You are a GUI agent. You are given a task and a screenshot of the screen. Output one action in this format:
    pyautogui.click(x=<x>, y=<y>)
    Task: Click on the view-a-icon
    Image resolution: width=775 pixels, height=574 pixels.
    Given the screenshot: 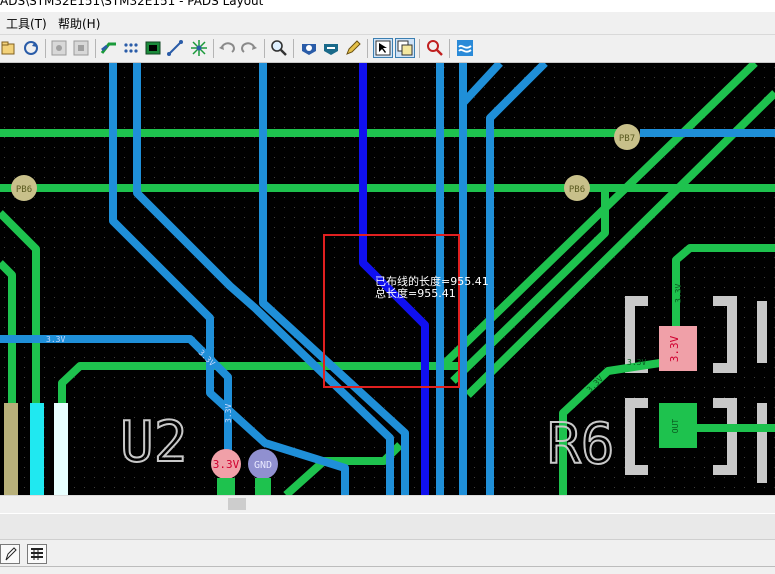 What is the action you would take?
    pyautogui.click(x=309, y=48)
    